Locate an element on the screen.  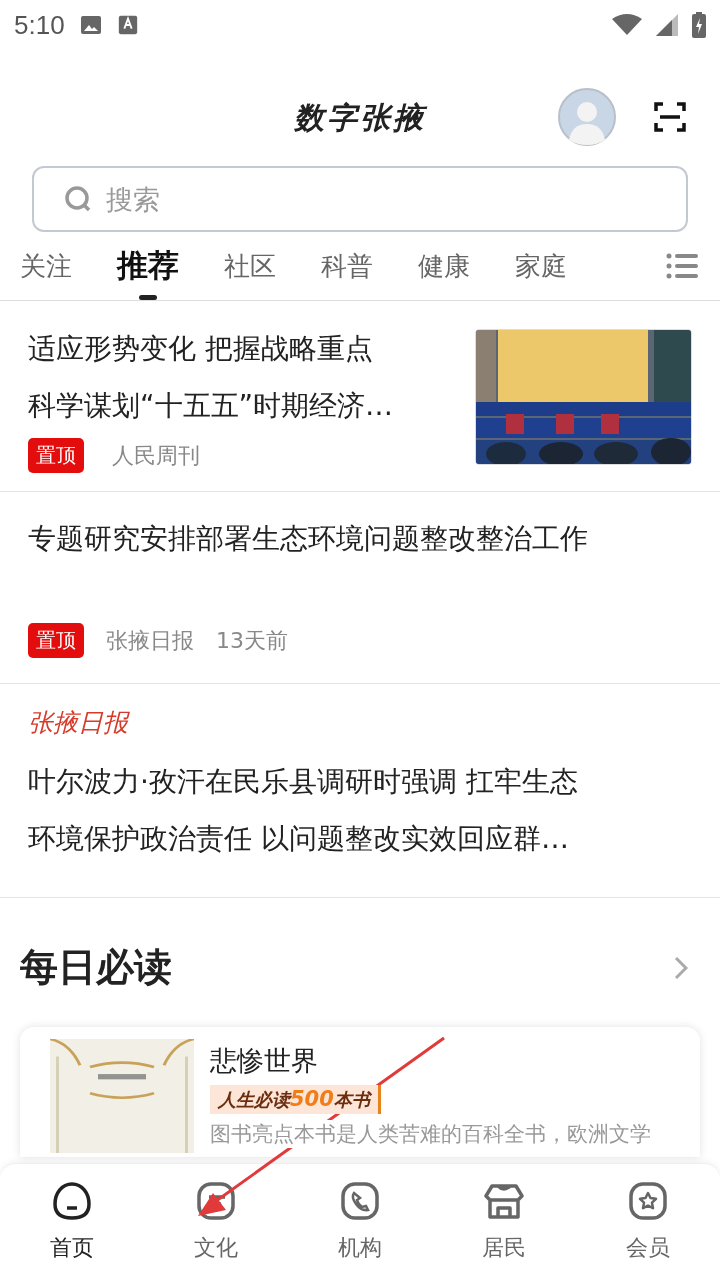
avatar-icon is located at coordinates (587, 117).